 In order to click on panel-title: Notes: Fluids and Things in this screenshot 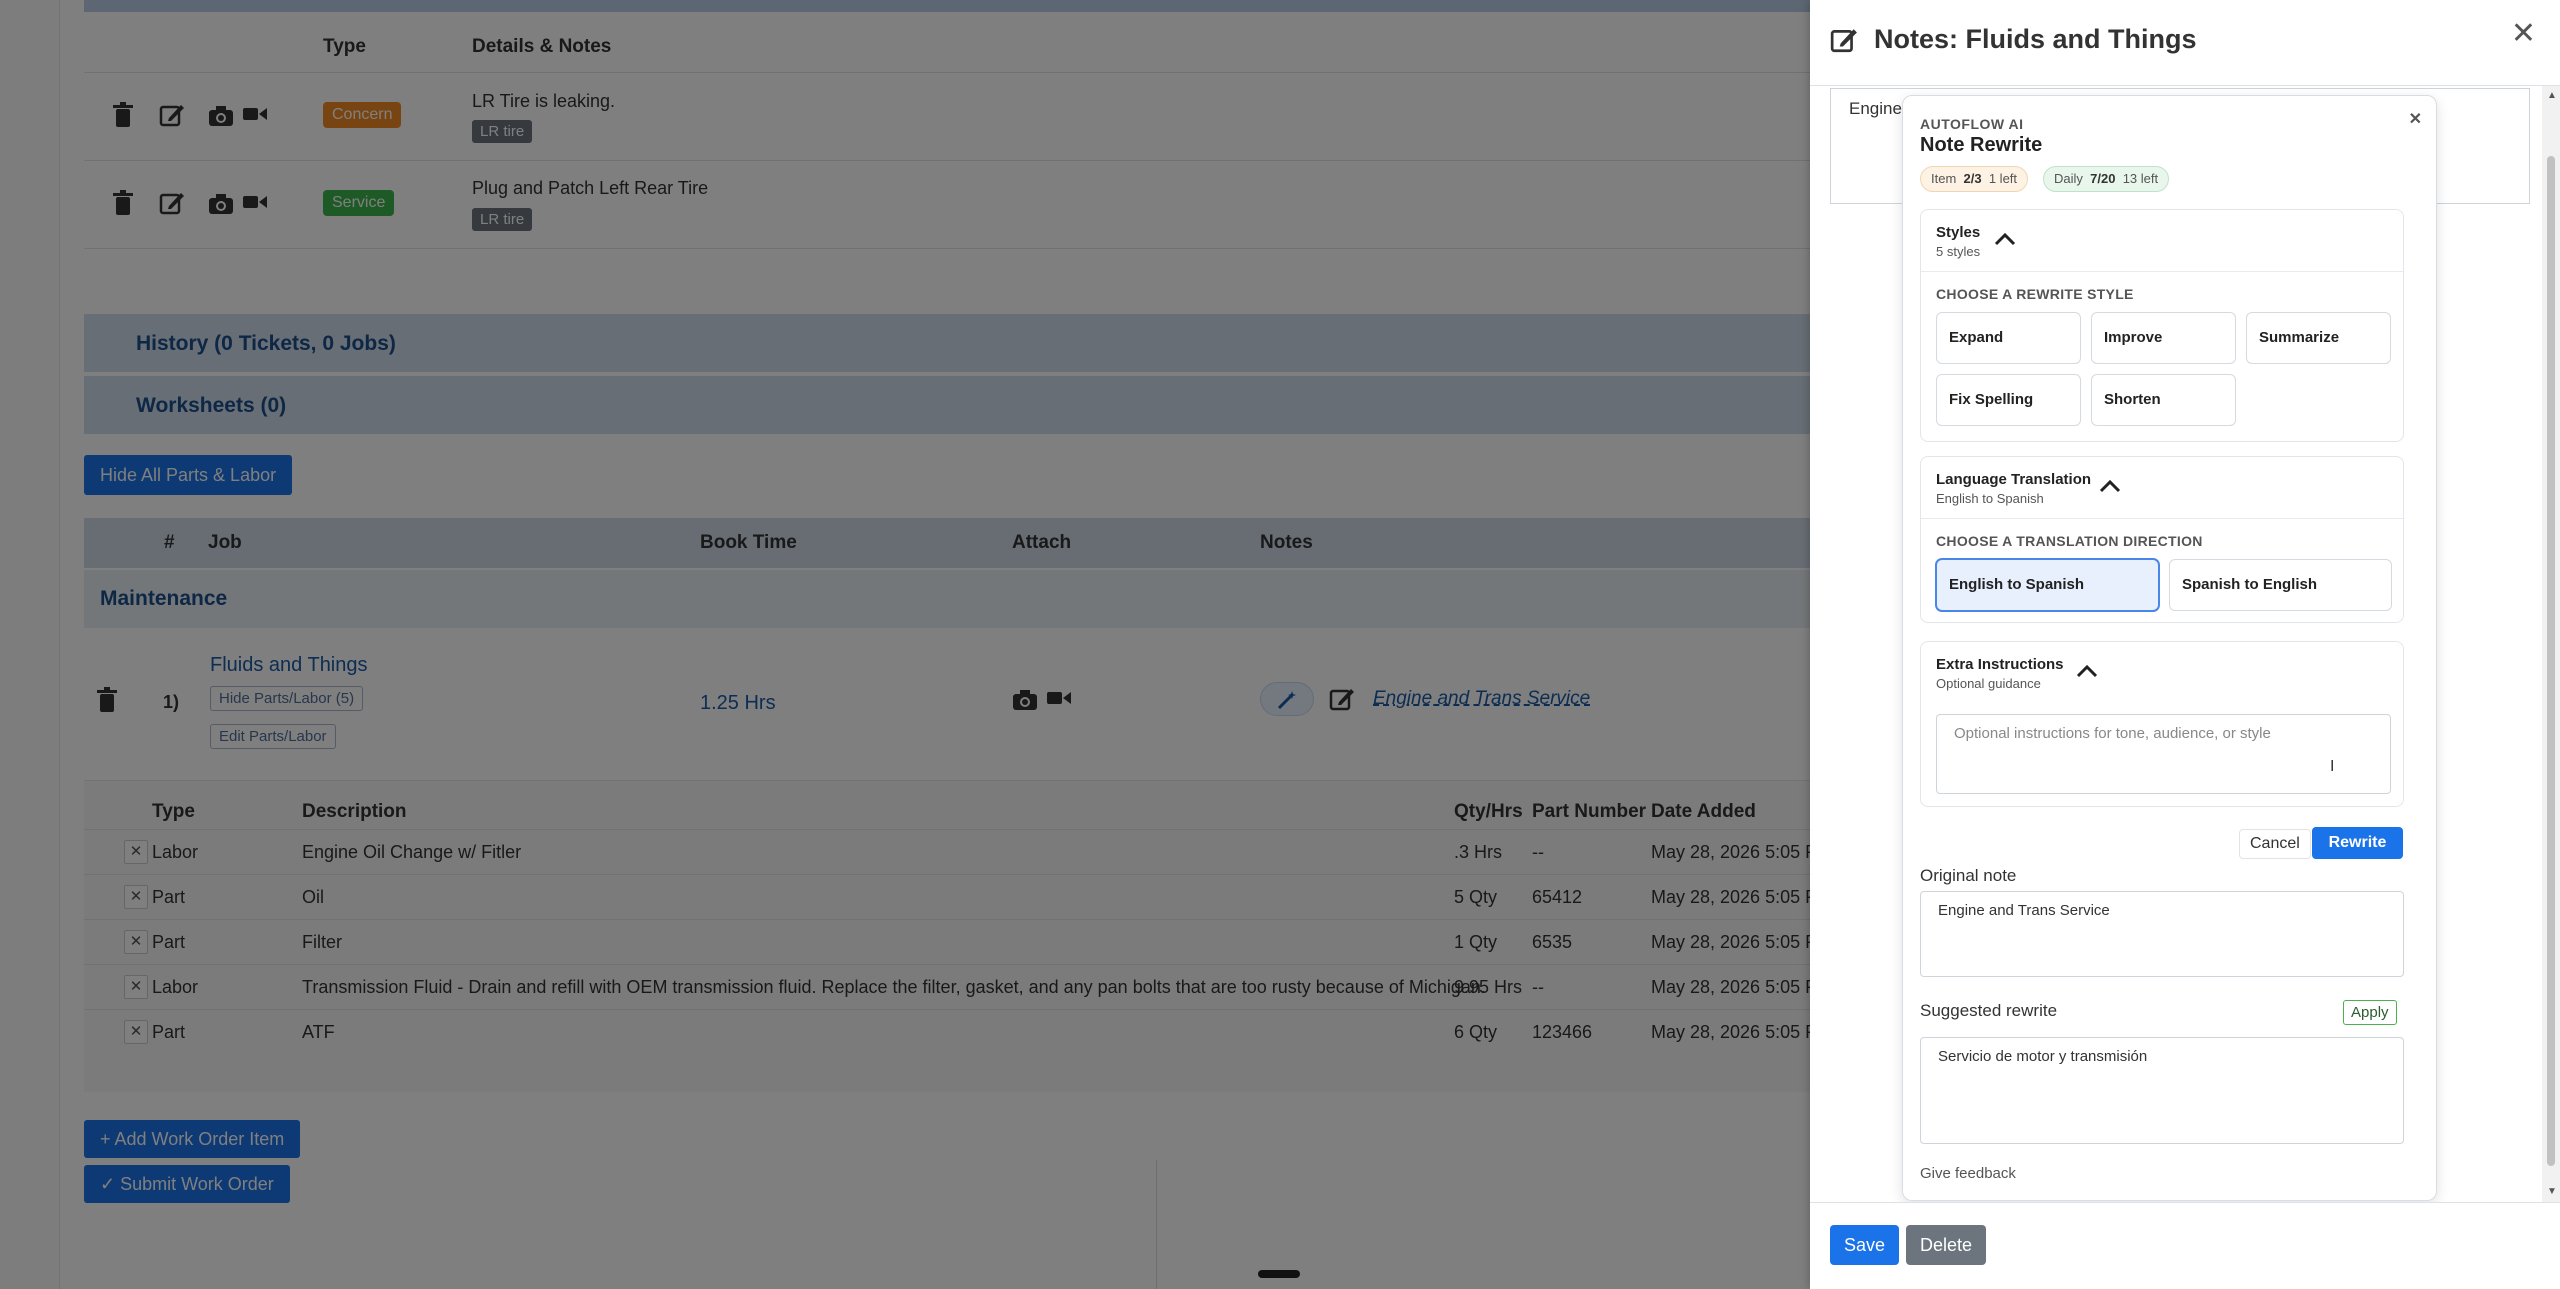, I will do `click(2035, 39)`.